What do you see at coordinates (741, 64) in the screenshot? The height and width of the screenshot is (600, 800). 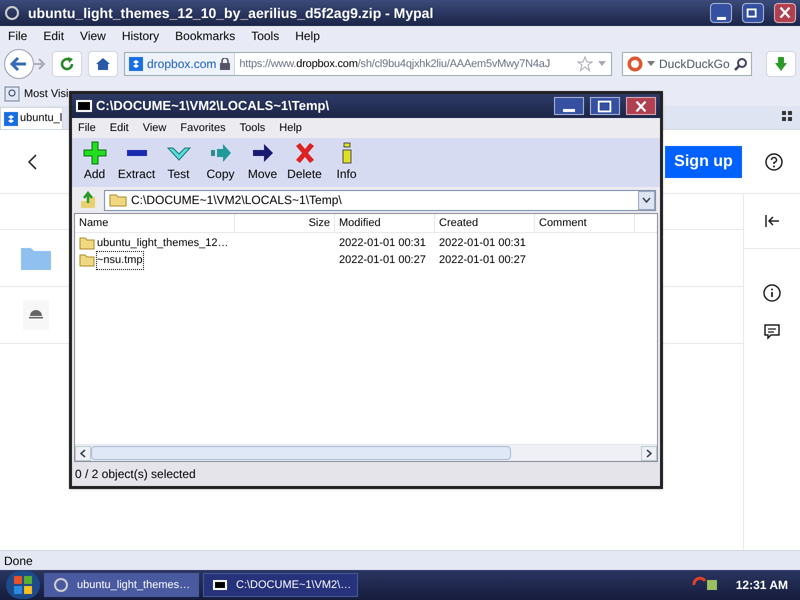 I see `search-icon` at bounding box center [741, 64].